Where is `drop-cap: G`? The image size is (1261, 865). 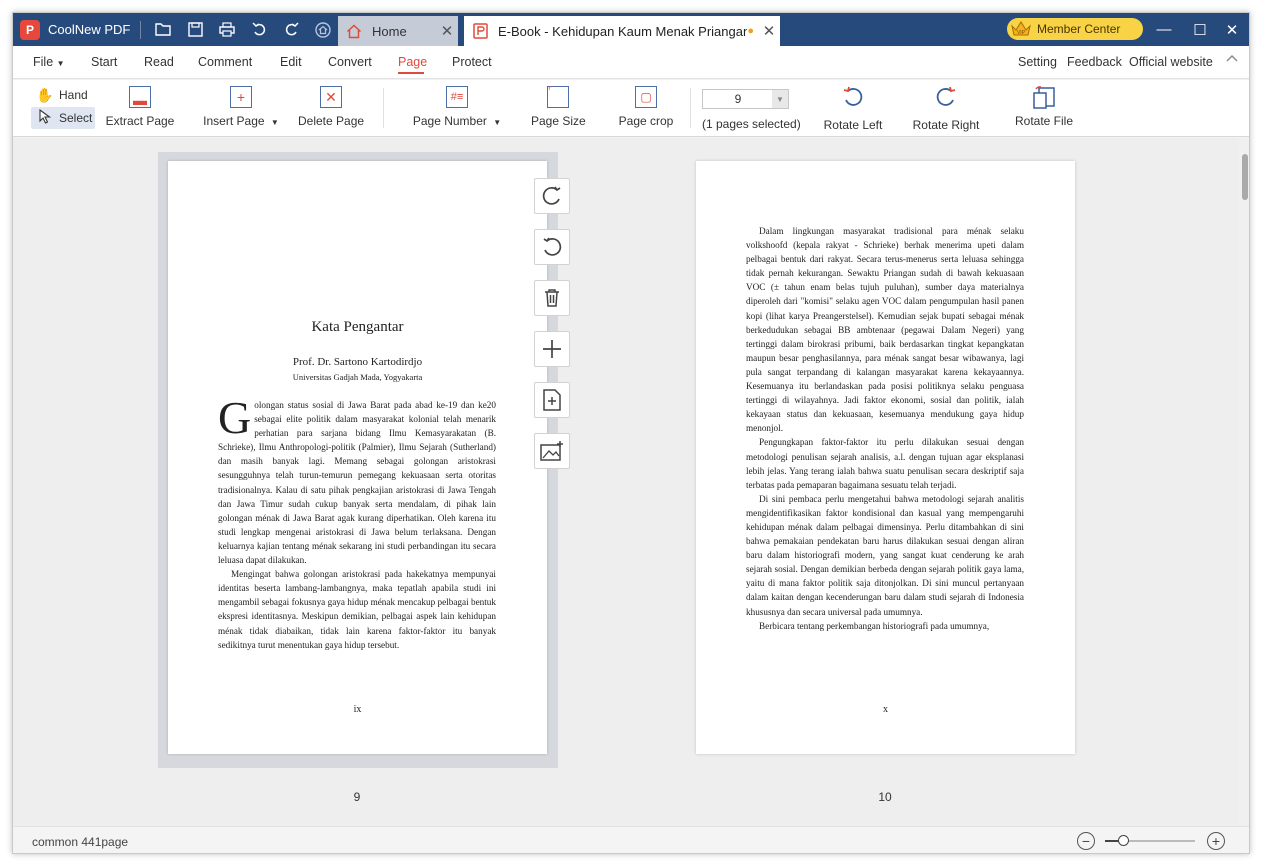
drop-cap: G is located at coordinates (235, 417).